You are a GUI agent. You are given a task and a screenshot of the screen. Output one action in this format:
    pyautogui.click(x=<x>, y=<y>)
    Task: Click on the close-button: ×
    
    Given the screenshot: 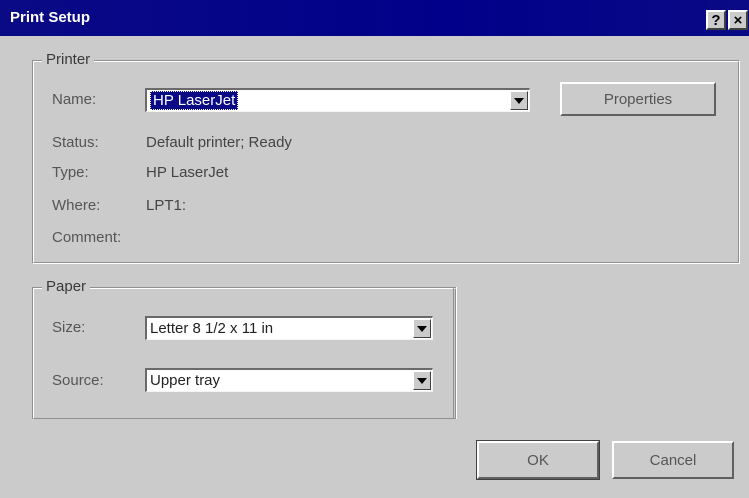 What is the action you would take?
    pyautogui.click(x=738, y=20)
    